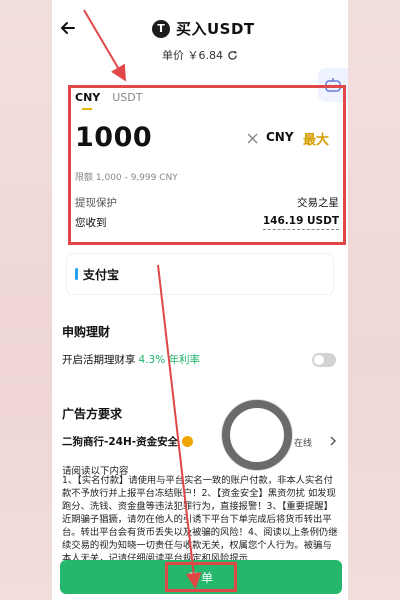  What do you see at coordinates (200, 274) in the screenshot?
I see `payment-method-card: 支付宝` at bounding box center [200, 274].